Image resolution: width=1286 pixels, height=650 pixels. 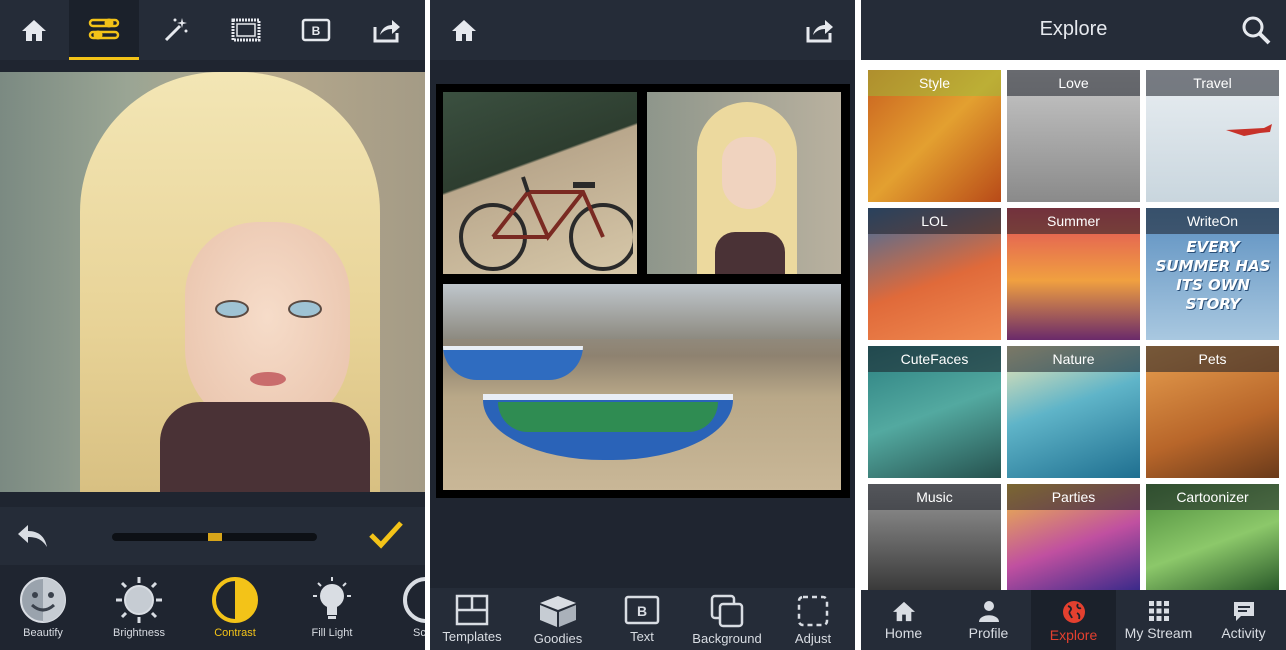 I want to click on sun-icon, so click(x=139, y=600).